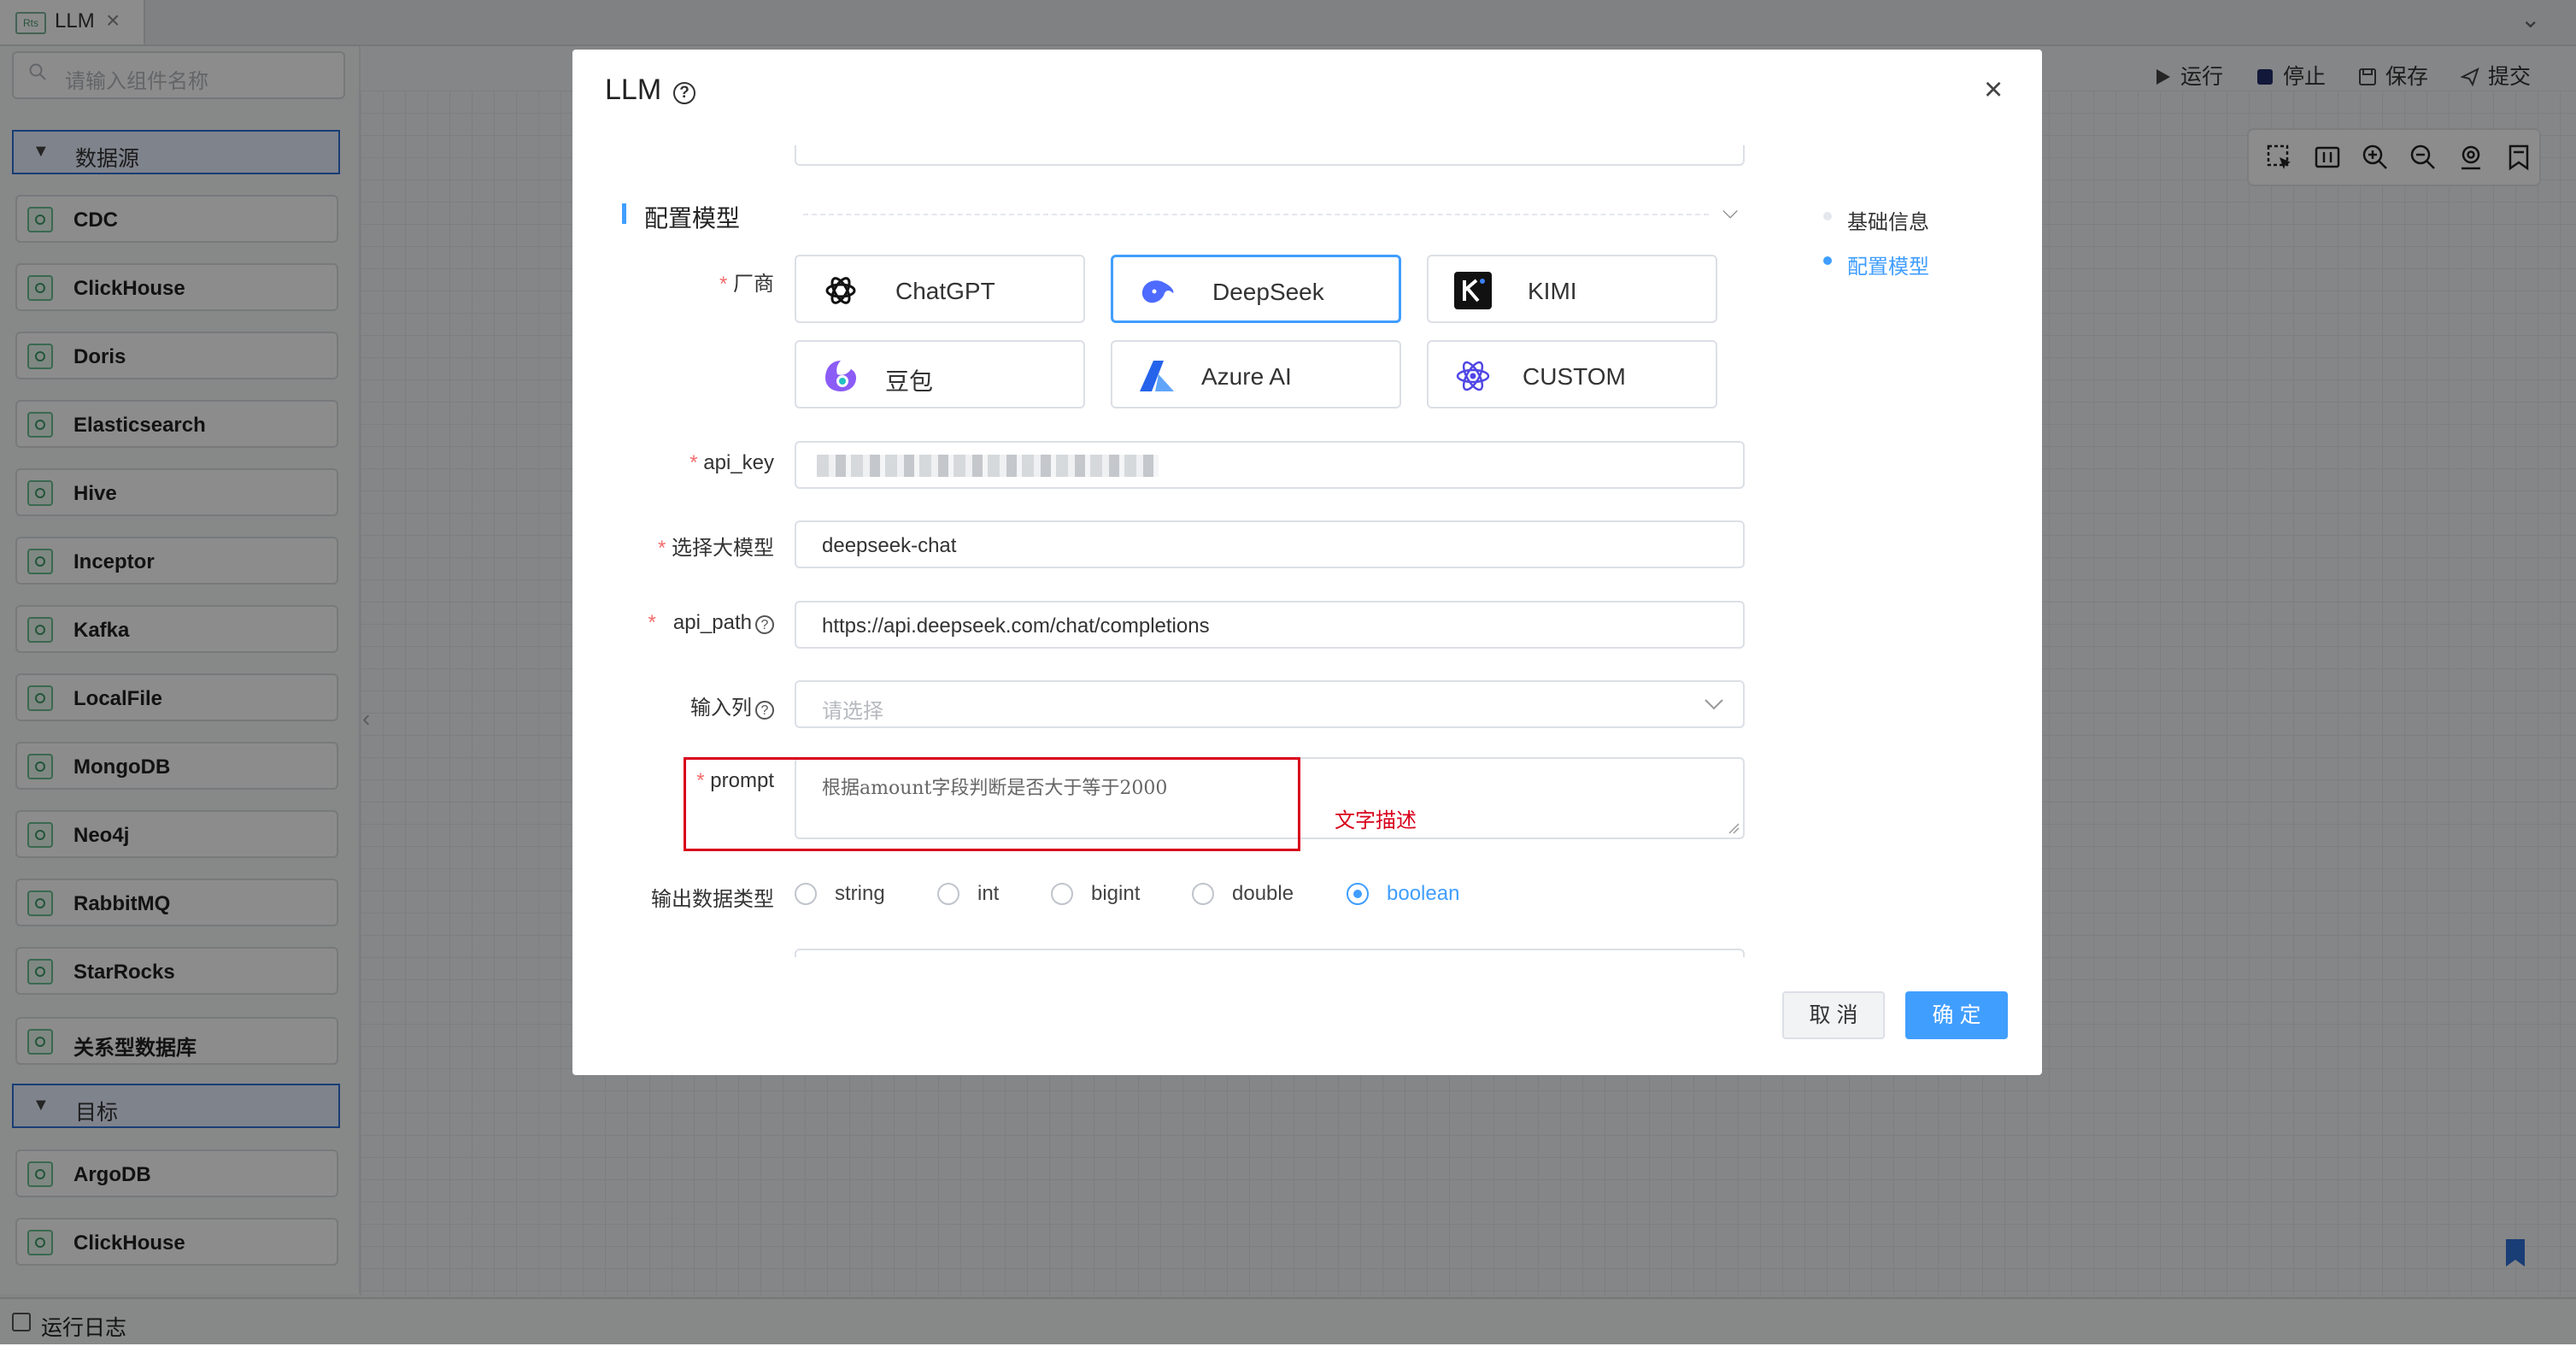 The width and height of the screenshot is (2576, 1346). I want to click on vendor-name: KIMI, so click(1552, 291).